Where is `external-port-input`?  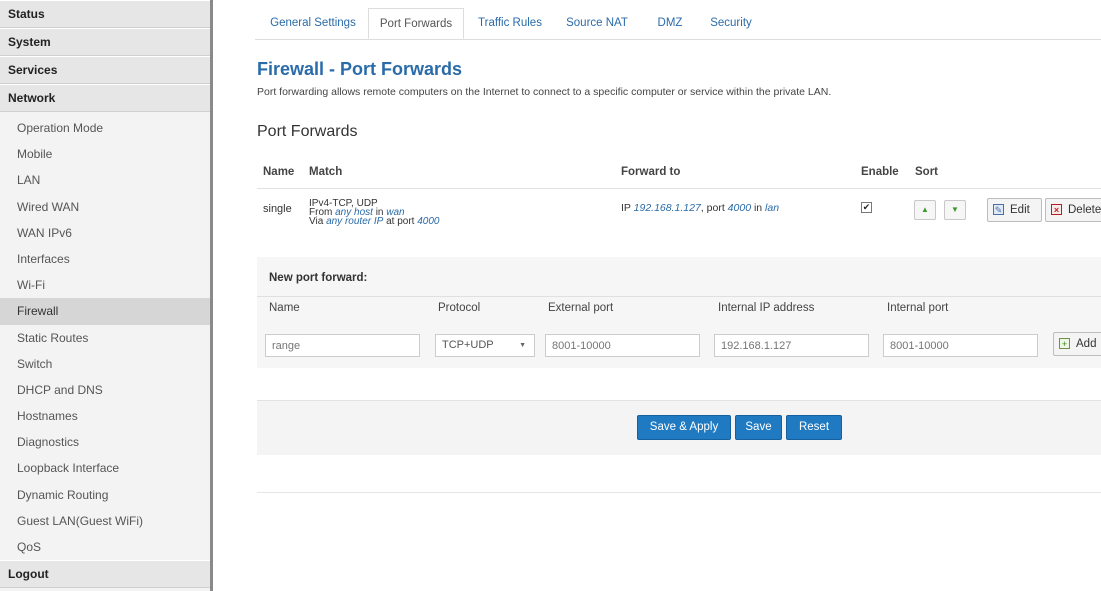
external-port-input is located at coordinates (622, 345).